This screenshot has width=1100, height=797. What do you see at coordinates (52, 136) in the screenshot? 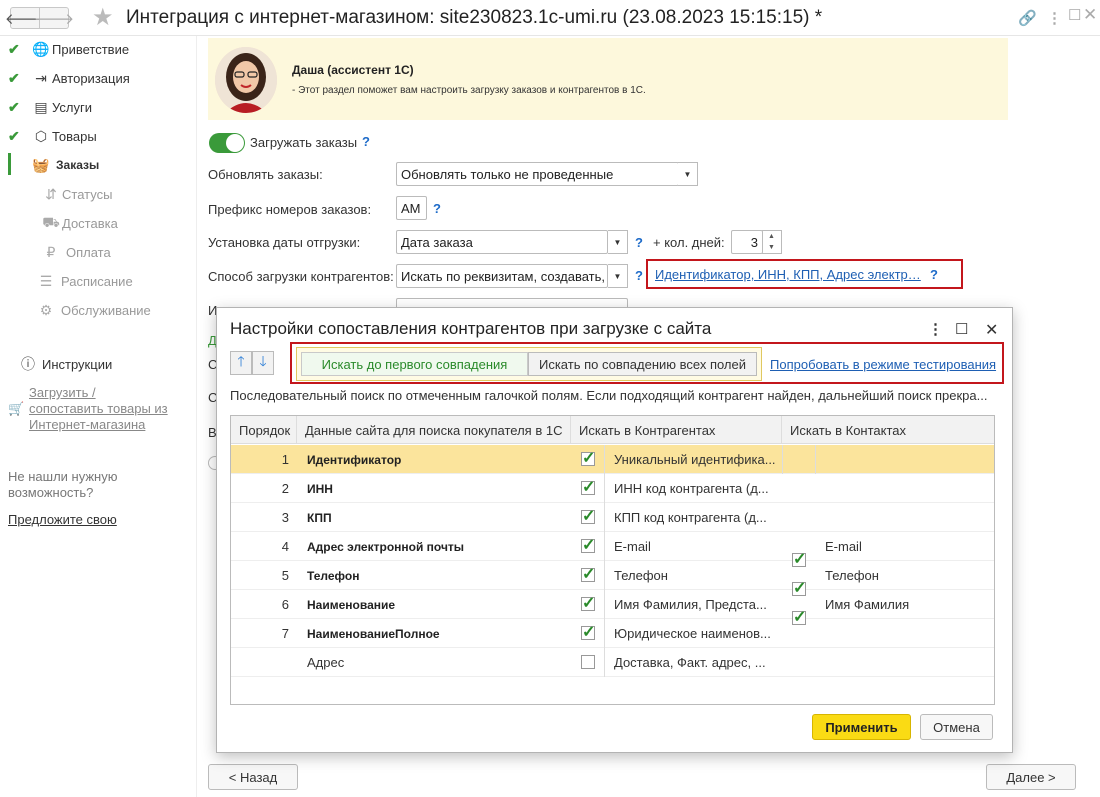
I see `sidebar-item-goods: ✔ ⬡ Товары` at bounding box center [52, 136].